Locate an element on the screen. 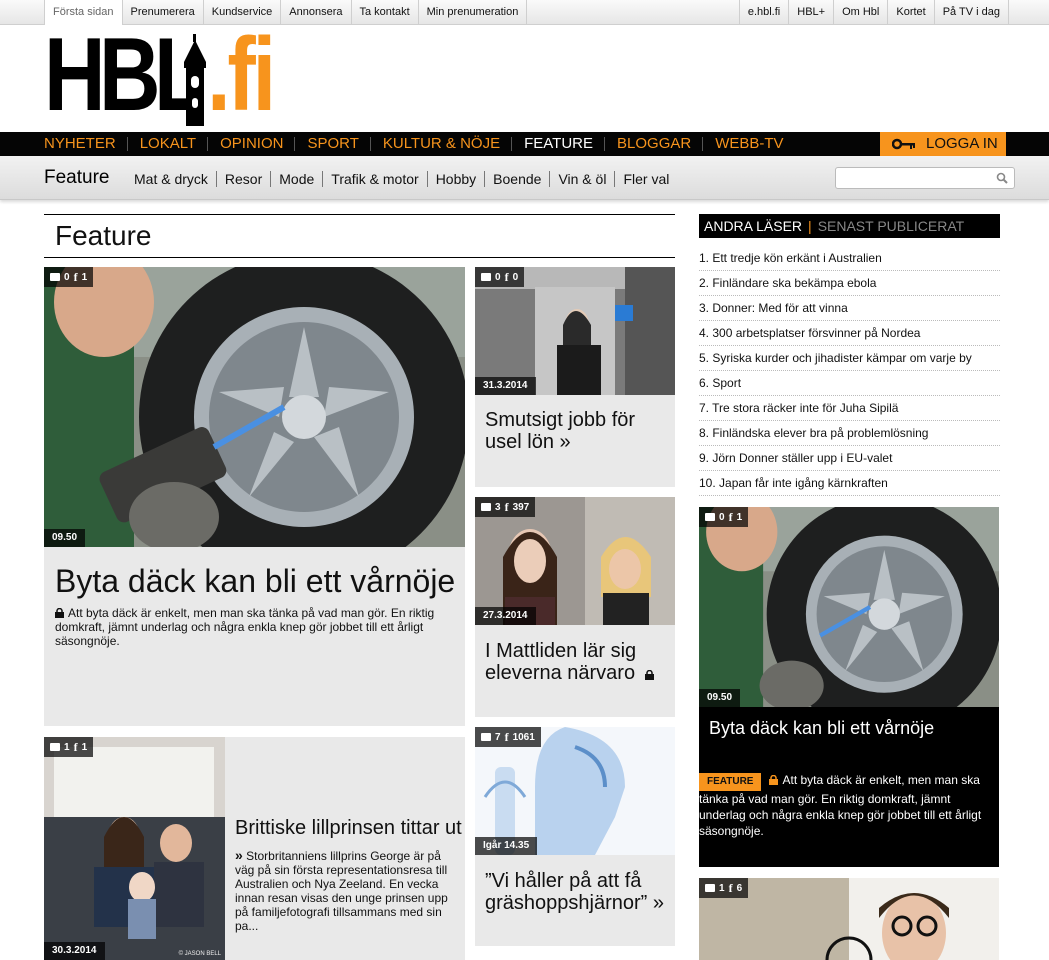 The height and width of the screenshot is (960, 1049). top-link-om-hbl: Om Hbl is located at coordinates (861, 12).